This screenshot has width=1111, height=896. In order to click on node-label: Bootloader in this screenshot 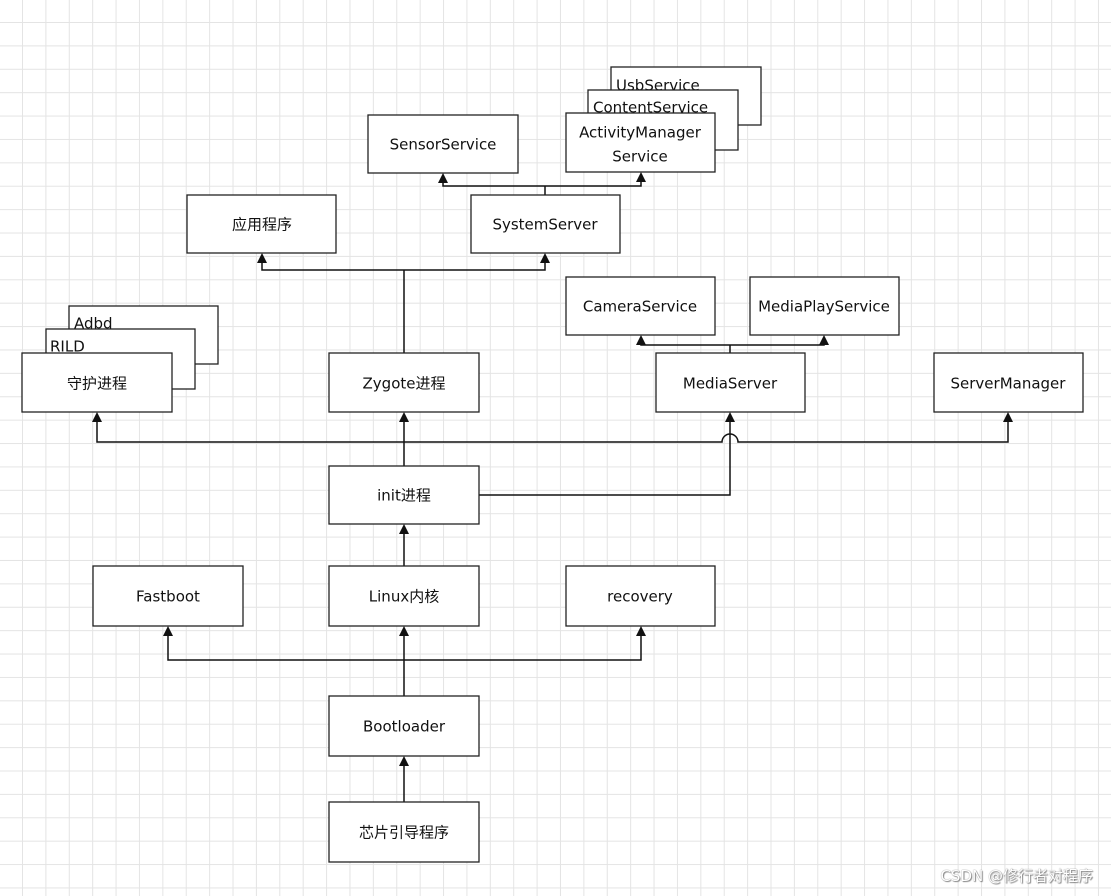, I will do `click(404, 727)`.